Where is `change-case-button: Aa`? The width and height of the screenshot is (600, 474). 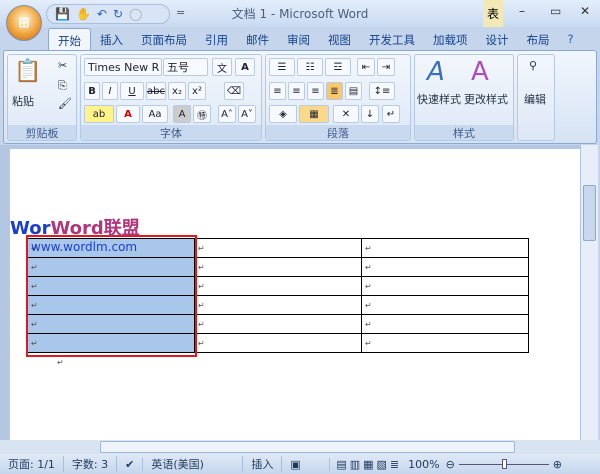
change-case-button: Aa is located at coordinates (155, 114).